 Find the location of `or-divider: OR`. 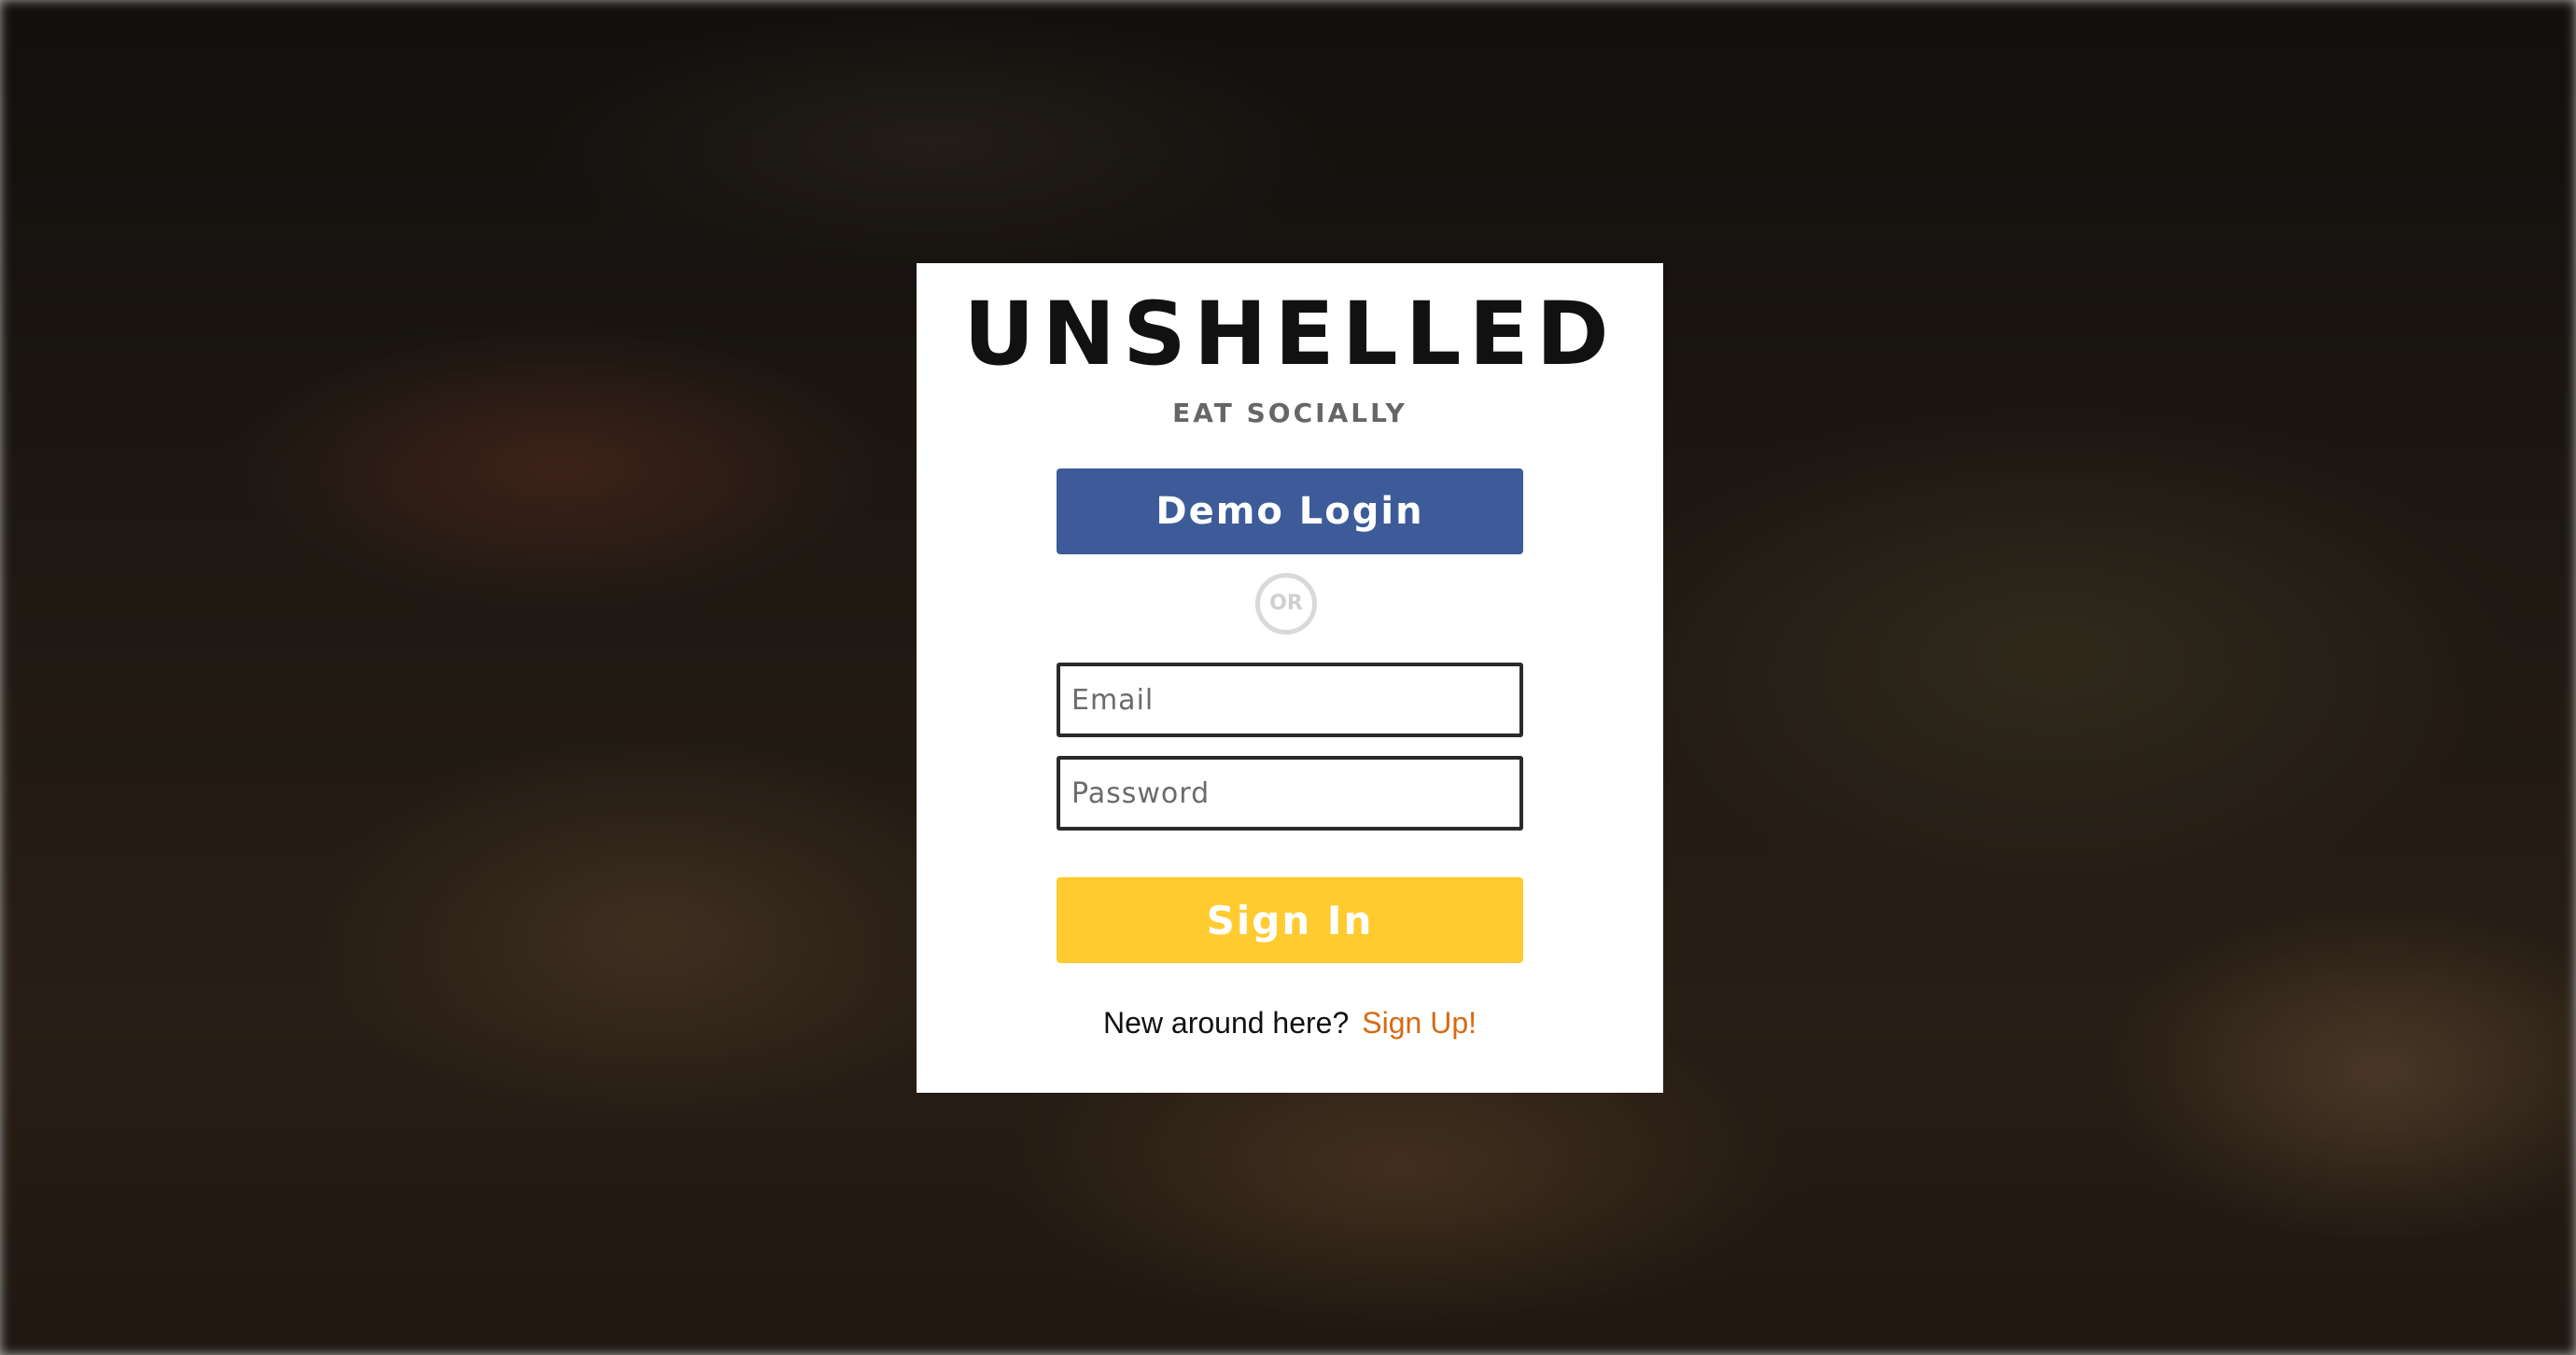

or-divider: OR is located at coordinates (1286, 604).